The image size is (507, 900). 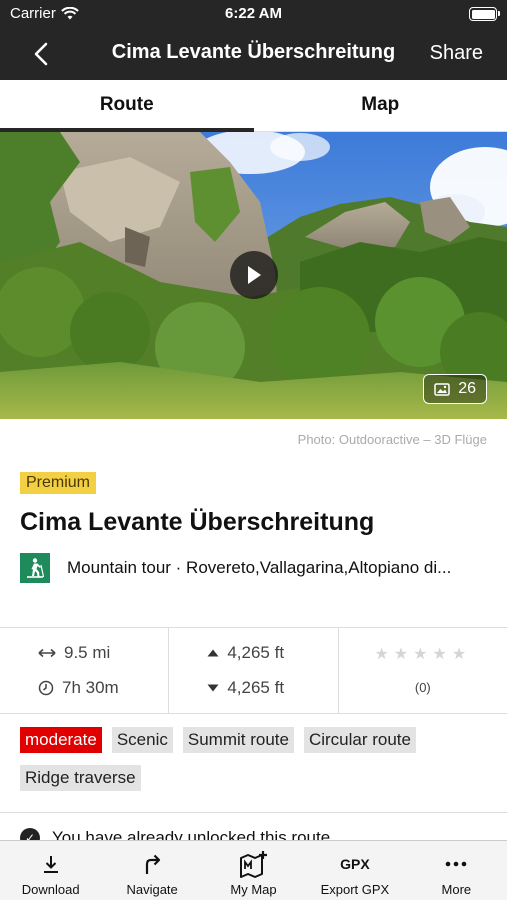 What do you see at coordinates (442, 389) in the screenshot?
I see `image-icon` at bounding box center [442, 389].